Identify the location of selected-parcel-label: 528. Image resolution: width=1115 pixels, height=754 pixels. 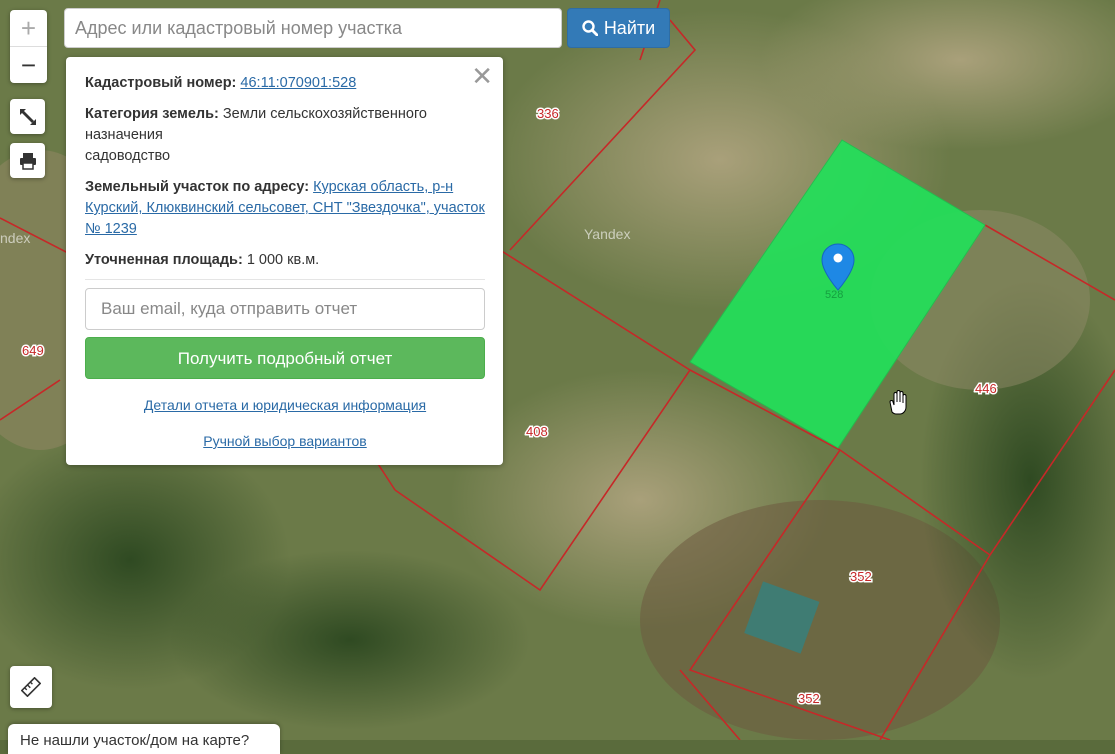
(834, 295).